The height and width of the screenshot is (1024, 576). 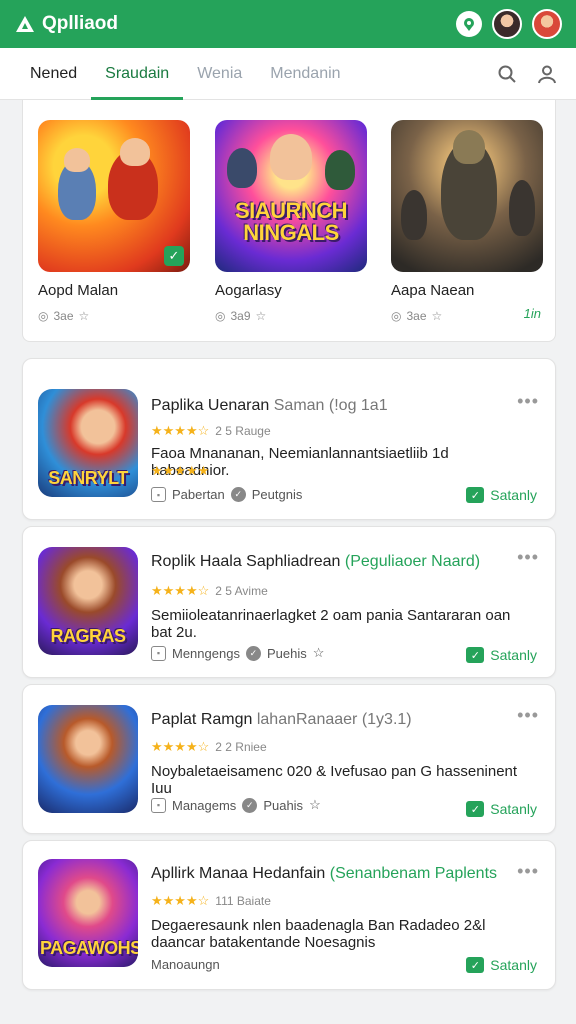 I want to click on item-title: Paplika Uenaran Saman (!og 1a1, so click(x=269, y=405).